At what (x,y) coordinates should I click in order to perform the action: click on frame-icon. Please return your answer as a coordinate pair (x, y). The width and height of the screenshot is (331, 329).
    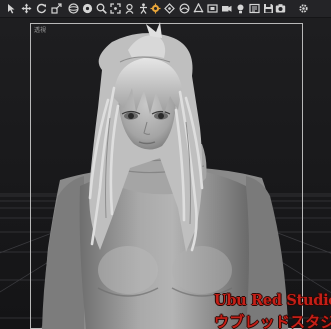
    Looking at the image, I should click on (115, 8).